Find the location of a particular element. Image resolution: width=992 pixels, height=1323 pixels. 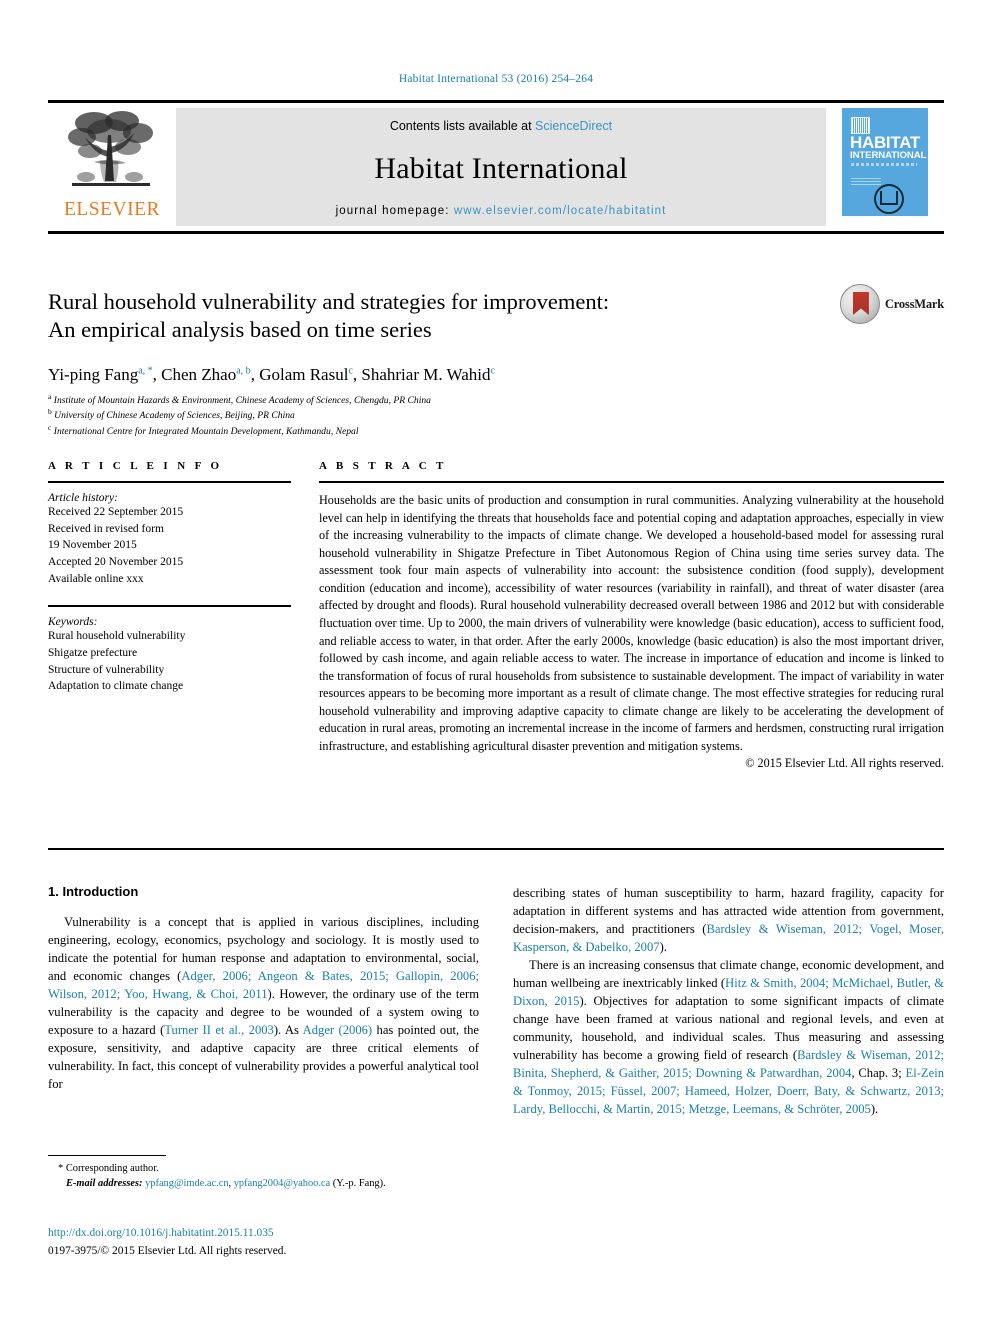

author-marks: a, * is located at coordinates (145, 370).